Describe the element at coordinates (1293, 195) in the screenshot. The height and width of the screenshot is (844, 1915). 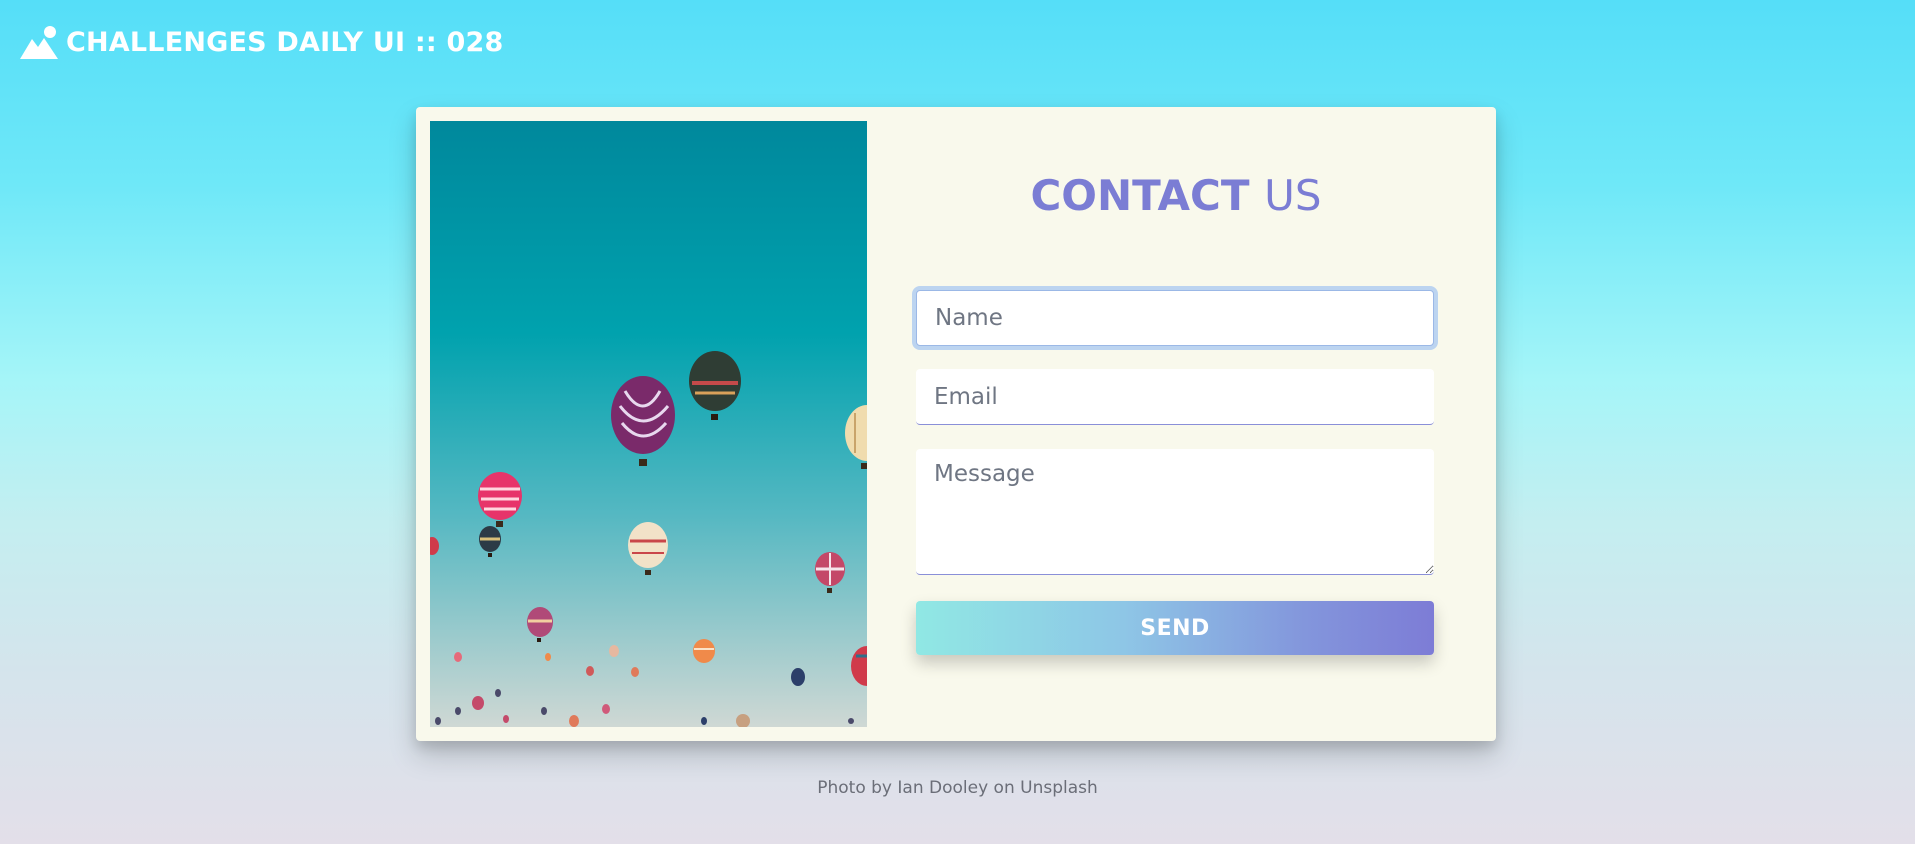
I see `heading-light: US` at that location.